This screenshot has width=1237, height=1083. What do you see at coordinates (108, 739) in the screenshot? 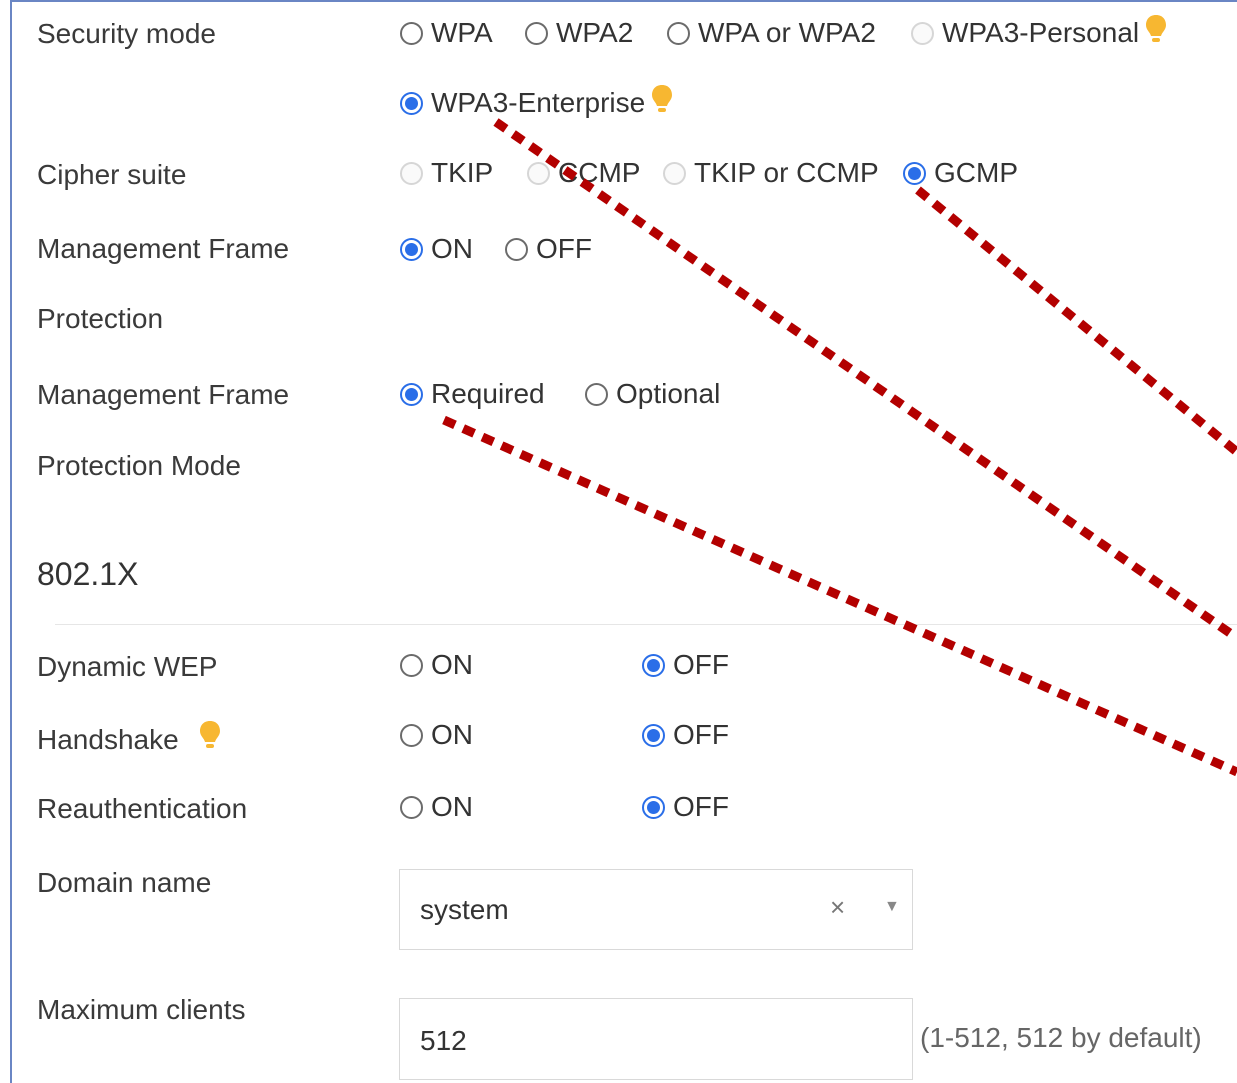
I see `handshake-label: Handshake` at bounding box center [108, 739].